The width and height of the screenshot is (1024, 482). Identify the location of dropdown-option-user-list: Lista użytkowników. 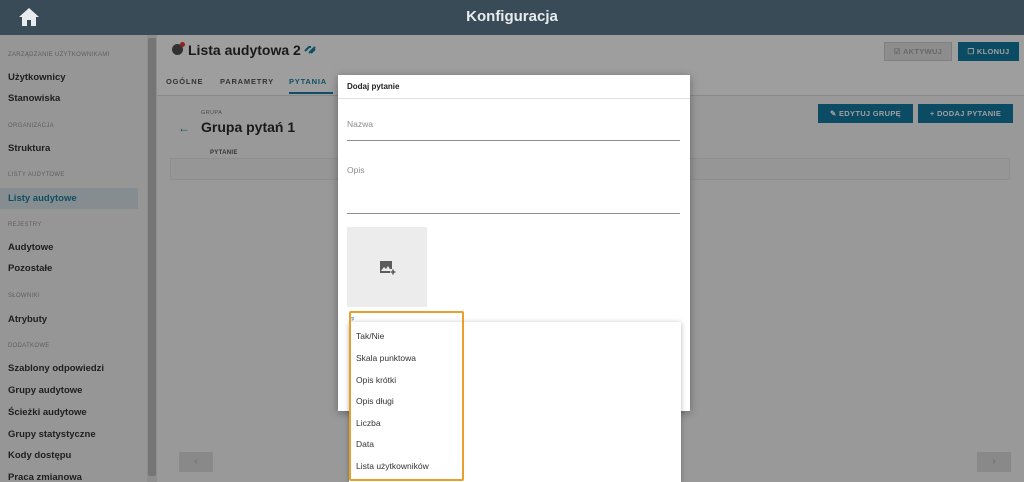
(404, 466).